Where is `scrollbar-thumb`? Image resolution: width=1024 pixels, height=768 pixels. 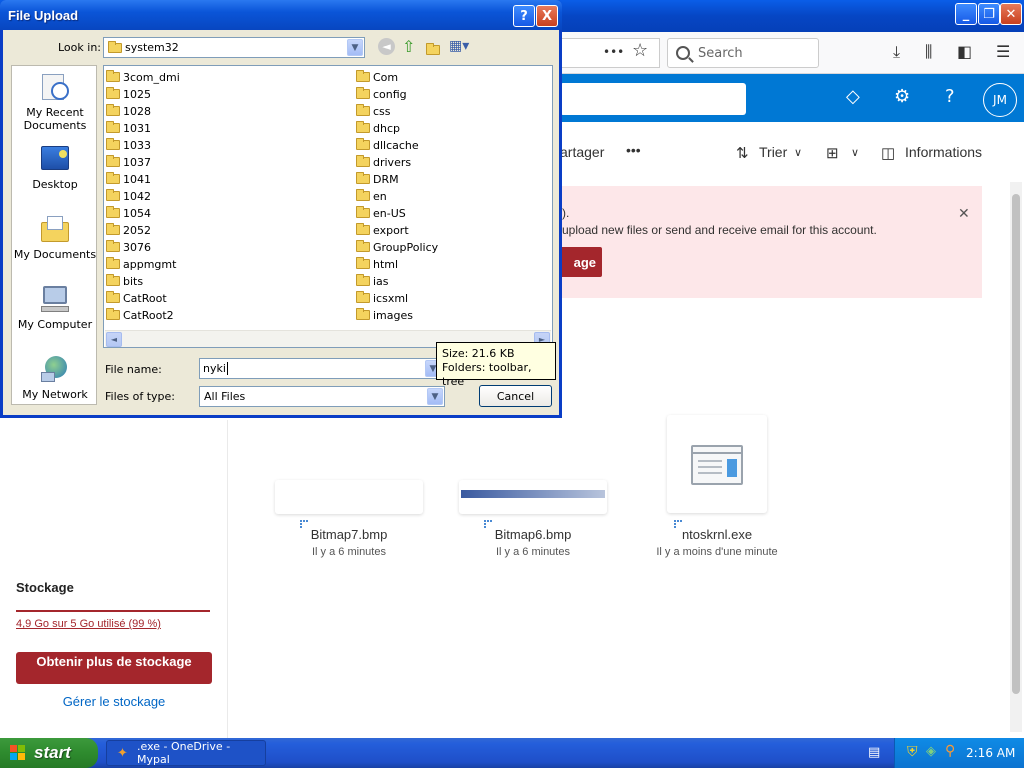 scrollbar-thumb is located at coordinates (1016, 444).